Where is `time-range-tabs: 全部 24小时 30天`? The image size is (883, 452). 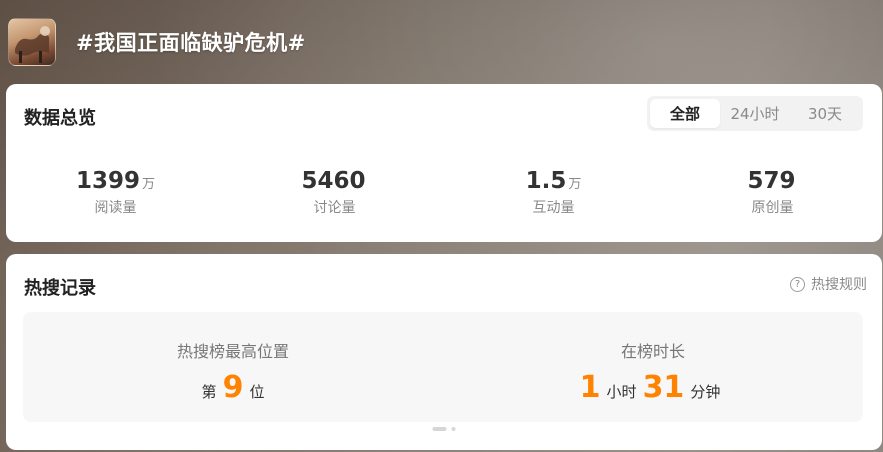
time-range-tabs: 全部 24小时 30天 is located at coordinates (755, 113).